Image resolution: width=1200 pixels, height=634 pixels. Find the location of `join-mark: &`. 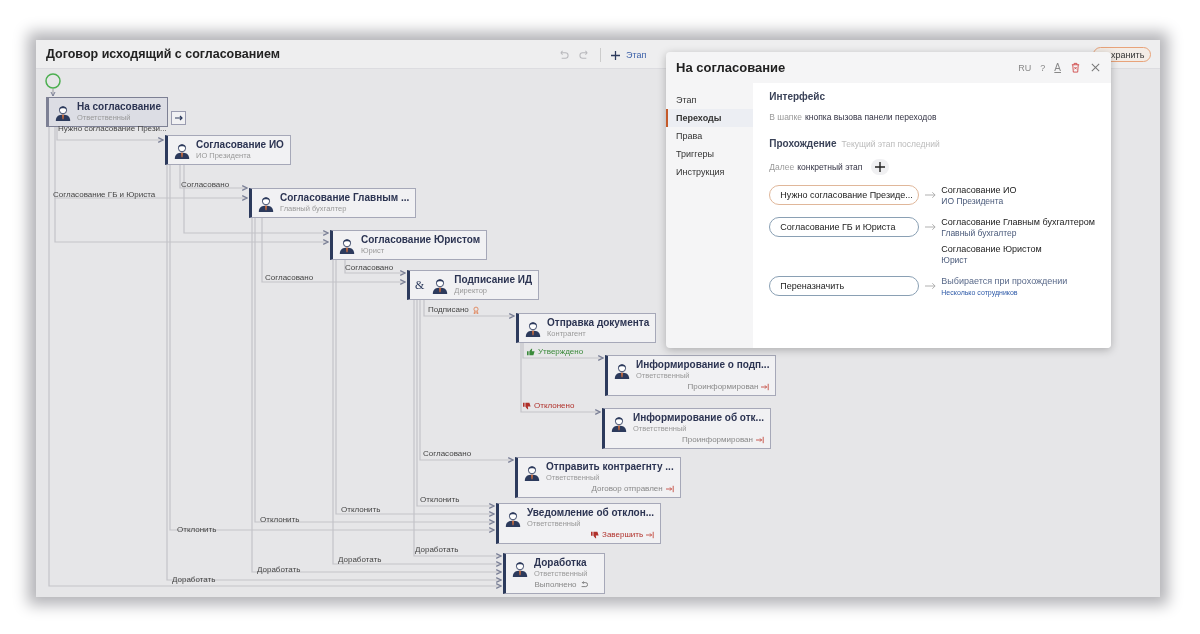

join-mark: & is located at coordinates (420, 285).